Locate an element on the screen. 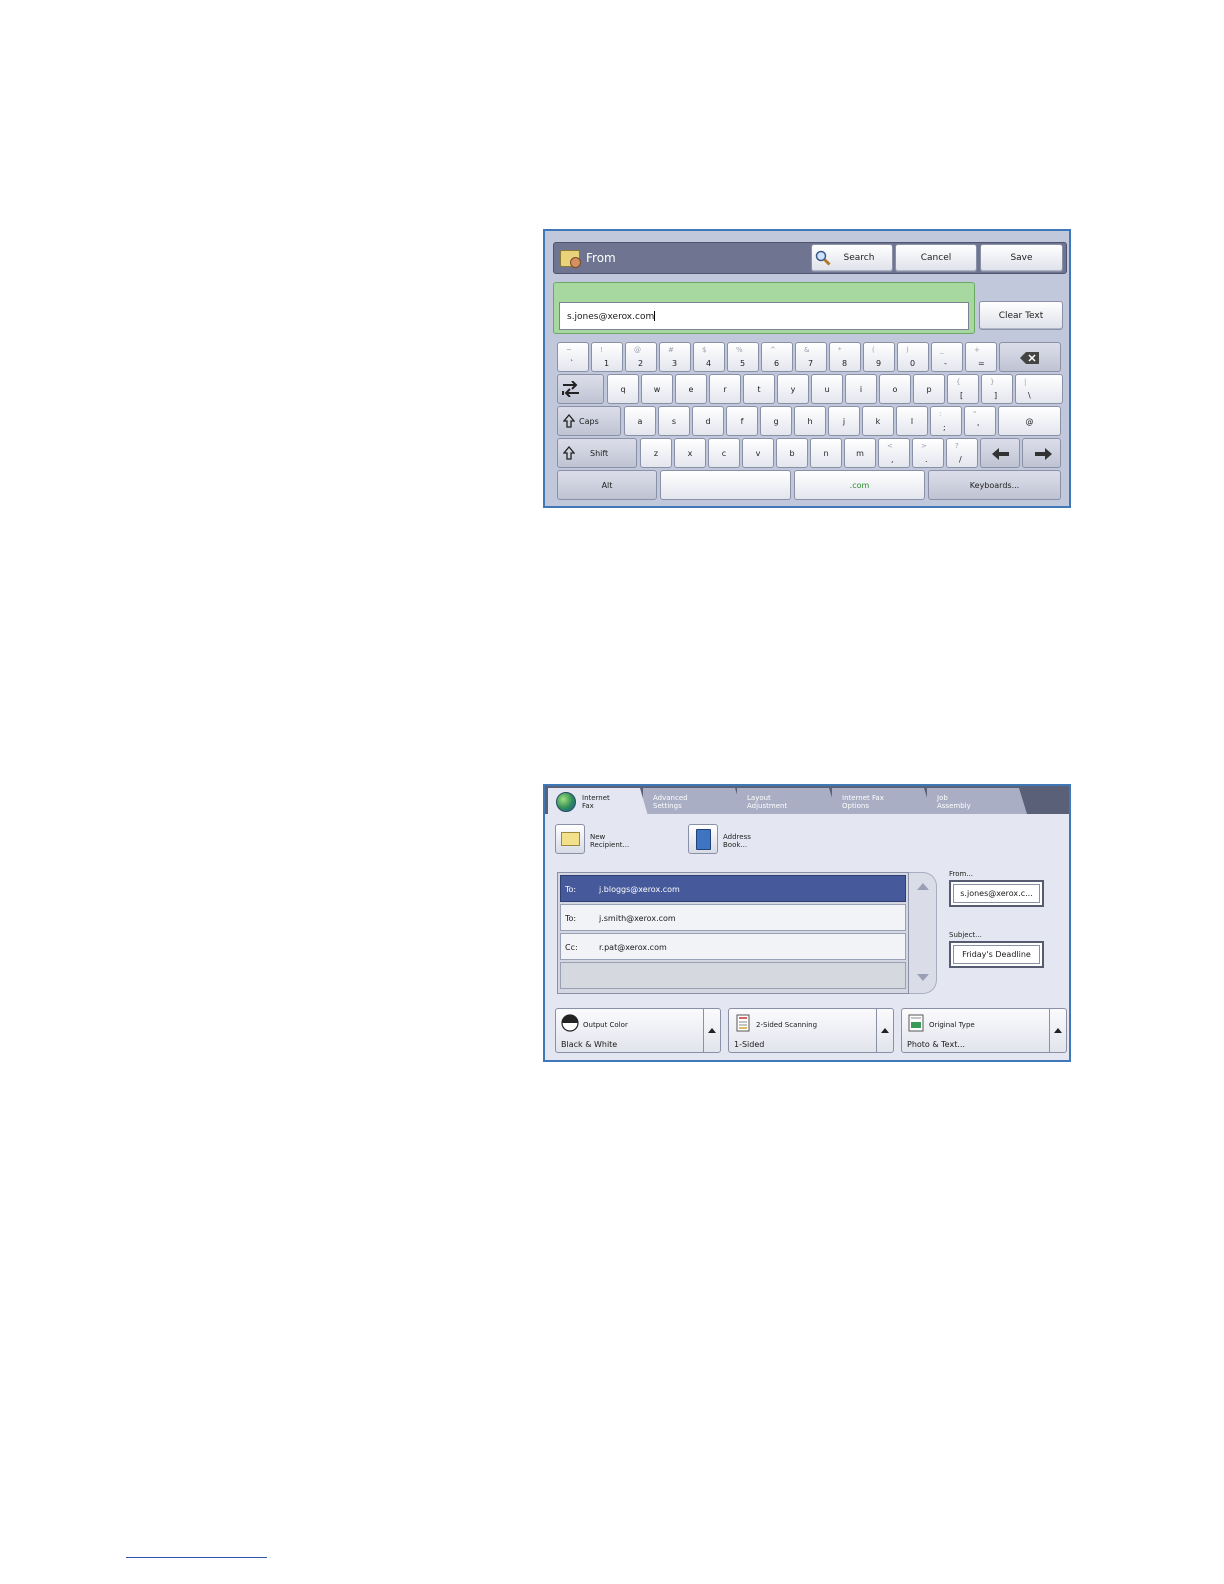  new-recipient-line1: New is located at coordinates (598, 837).